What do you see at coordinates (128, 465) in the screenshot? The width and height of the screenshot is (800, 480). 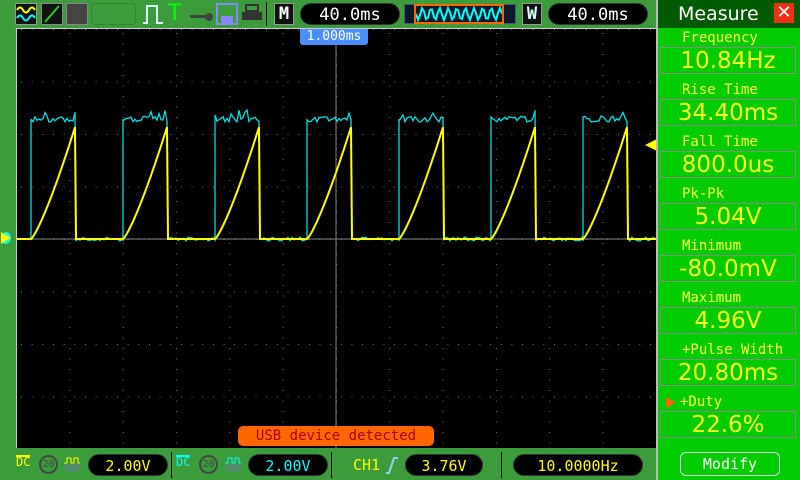 I see `ch1-volts-div: 2.00V` at bounding box center [128, 465].